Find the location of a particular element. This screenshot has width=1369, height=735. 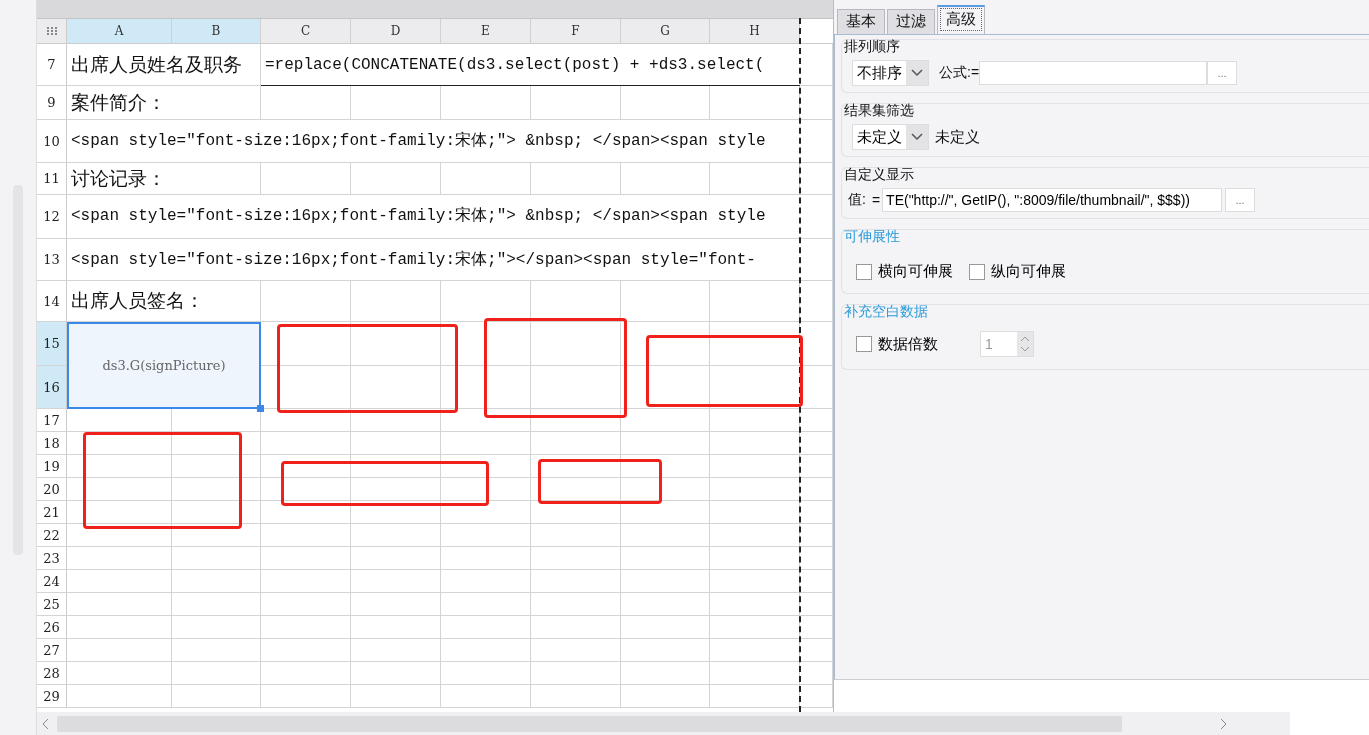

row-number: 17 is located at coordinates (52, 420).